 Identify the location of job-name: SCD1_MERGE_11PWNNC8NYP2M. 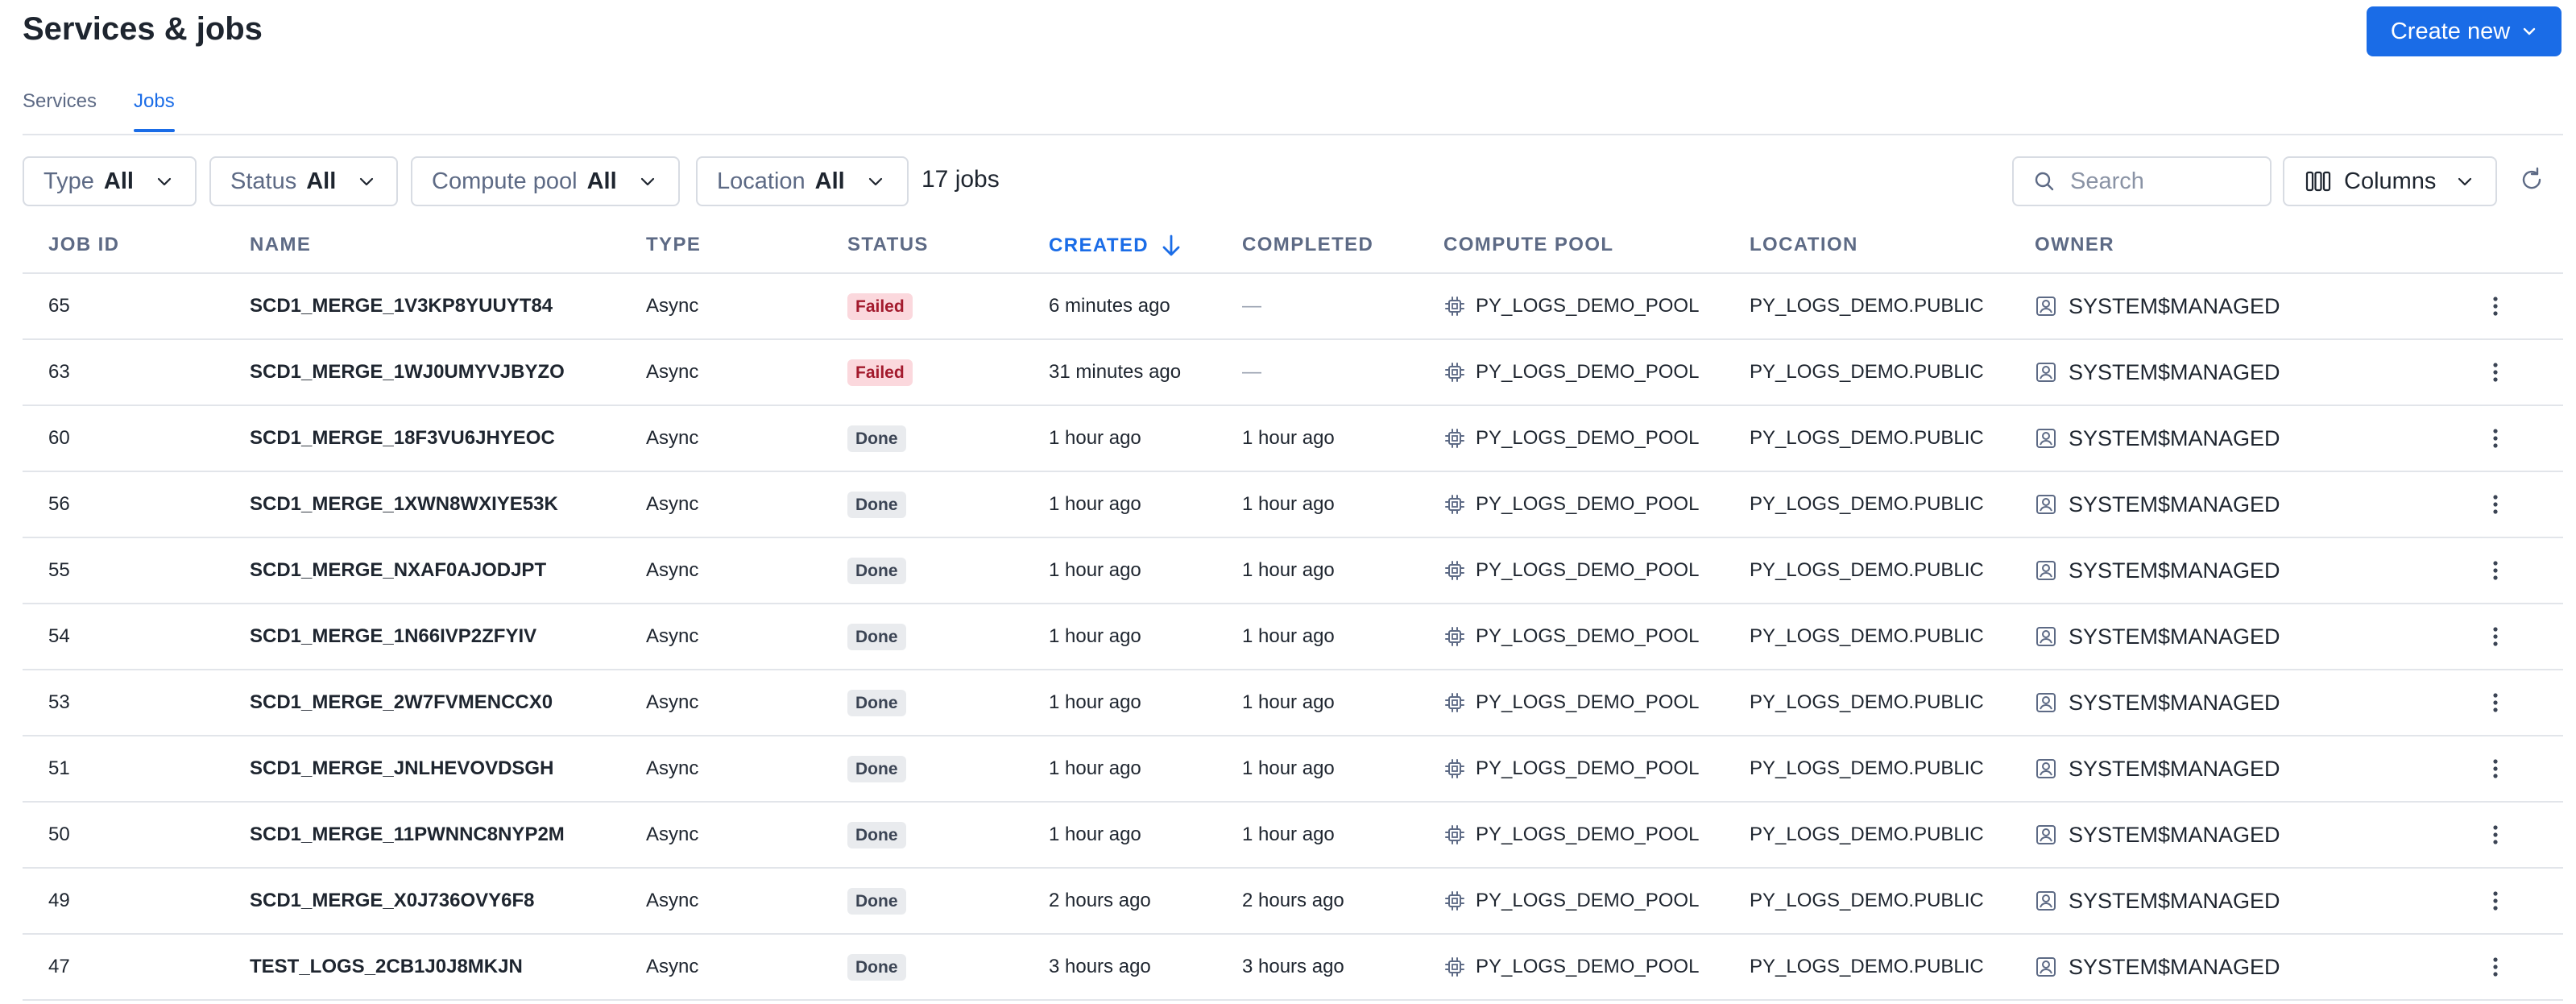
(407, 835).